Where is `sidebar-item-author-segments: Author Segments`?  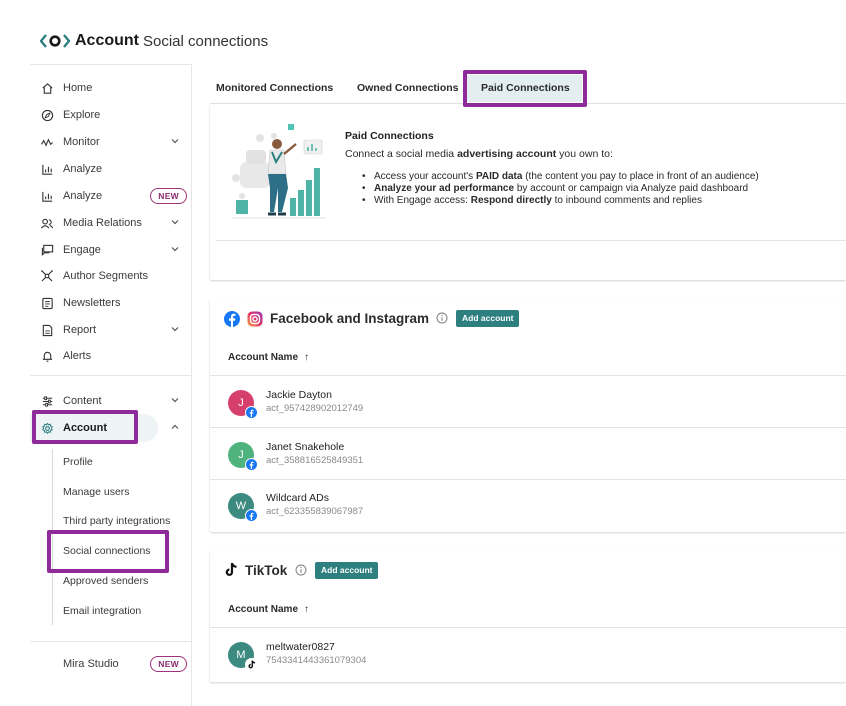
sidebar-item-author-segments: Author Segments is located at coordinates (111, 276).